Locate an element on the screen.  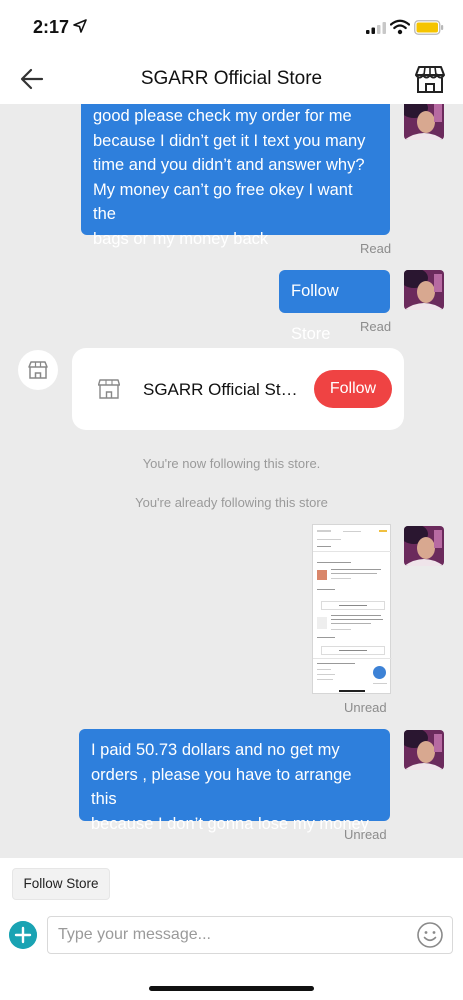
status-time: 2:17 is located at coordinates (51, 27).